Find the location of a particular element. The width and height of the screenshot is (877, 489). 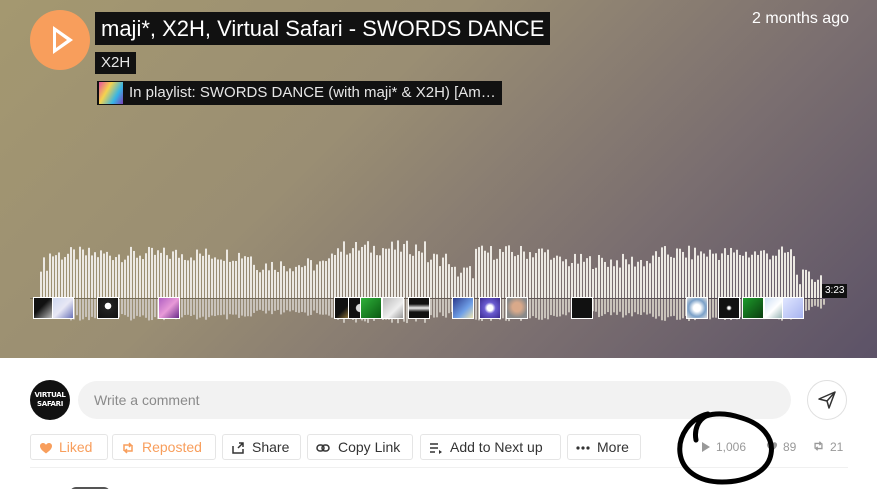

reposts-count: 21 is located at coordinates (827, 447).